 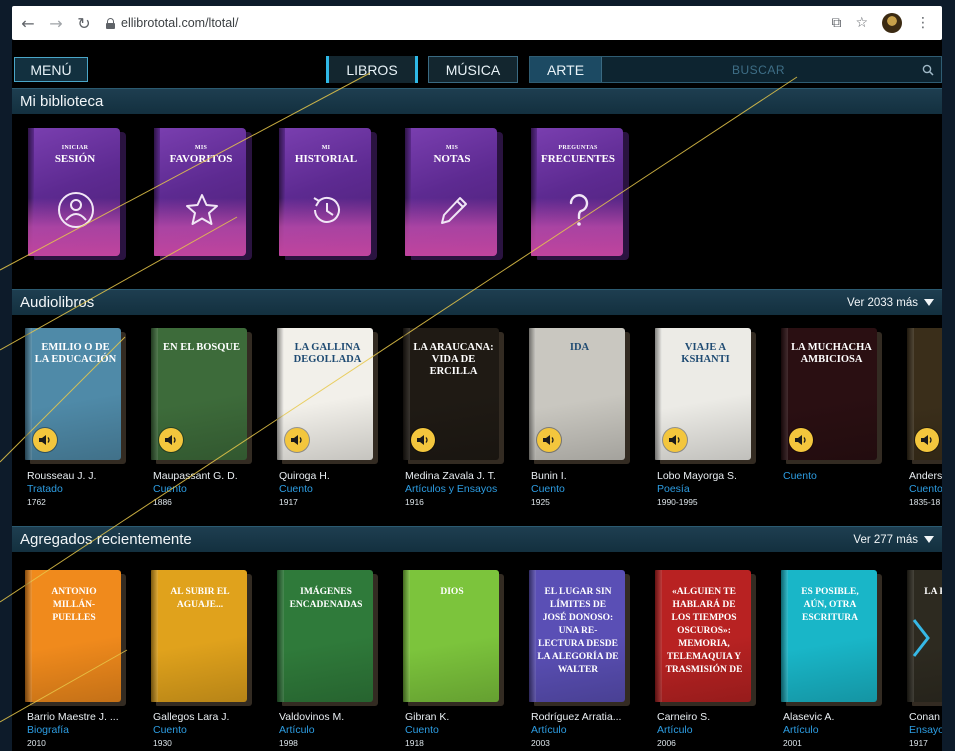 I want to click on section-header-audiolibros: Audiolibros Ver 2033 más, so click(x=477, y=302).